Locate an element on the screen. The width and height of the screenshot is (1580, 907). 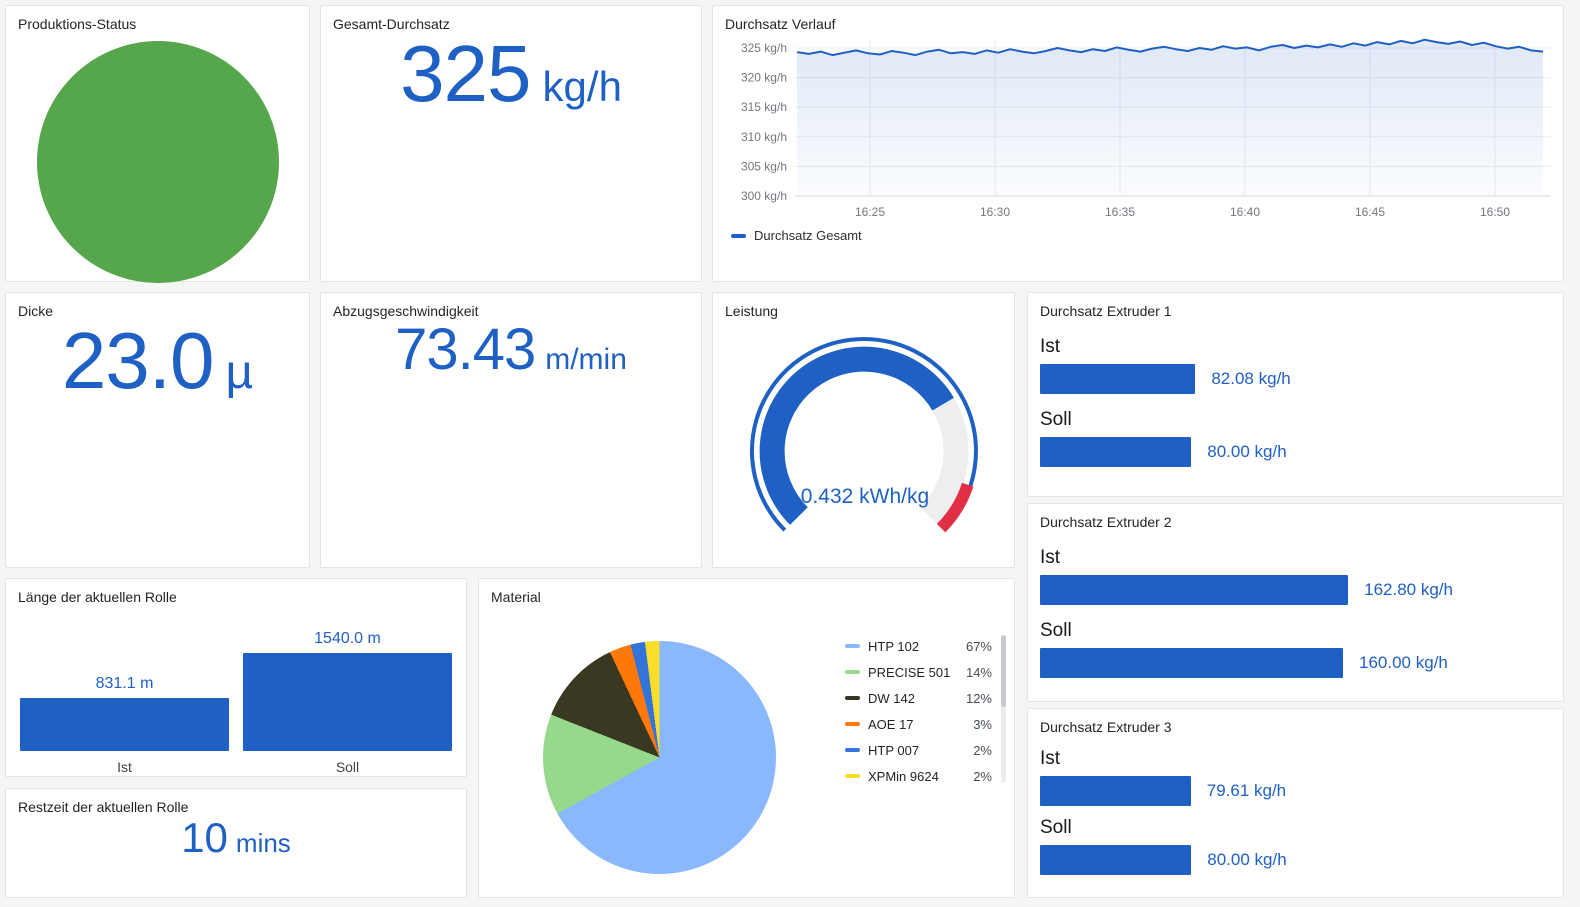
gauge-chart: 0.432 kWh/kg is located at coordinates (865, 441).